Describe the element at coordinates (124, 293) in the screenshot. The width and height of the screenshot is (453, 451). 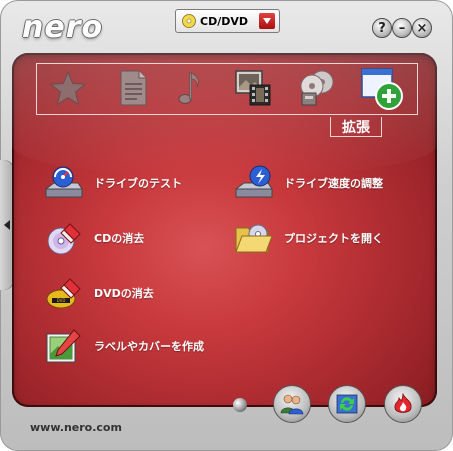
I see `task-label: DVDの消去` at that location.